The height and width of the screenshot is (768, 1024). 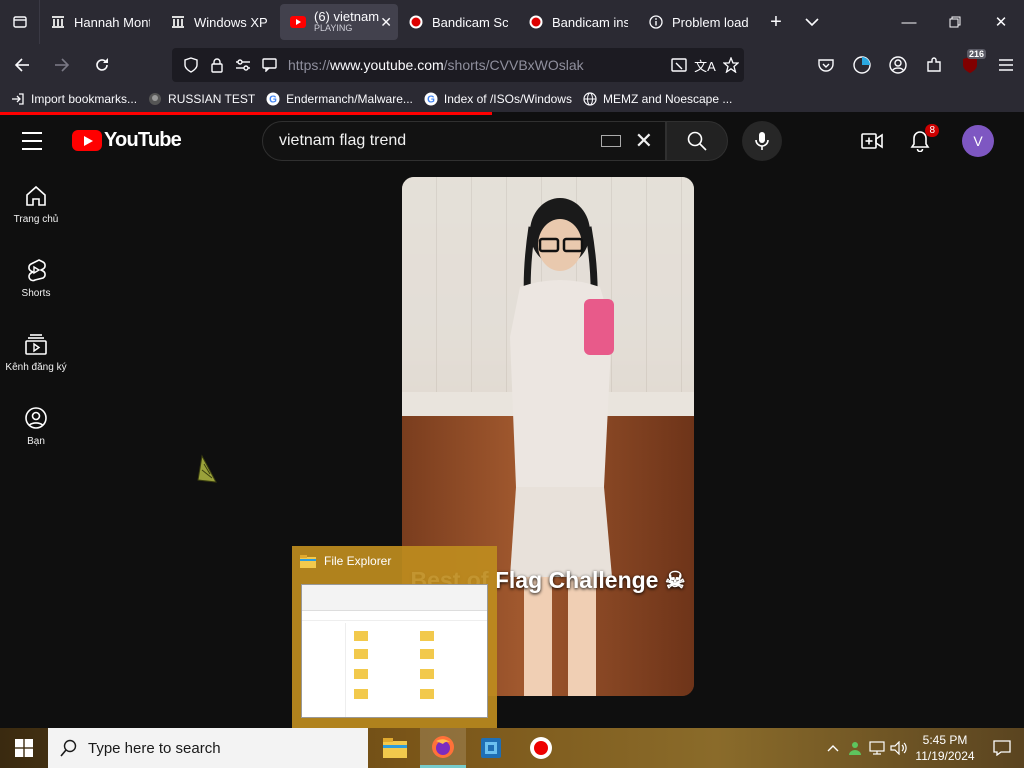 I want to click on import-icon, so click(x=18, y=99).